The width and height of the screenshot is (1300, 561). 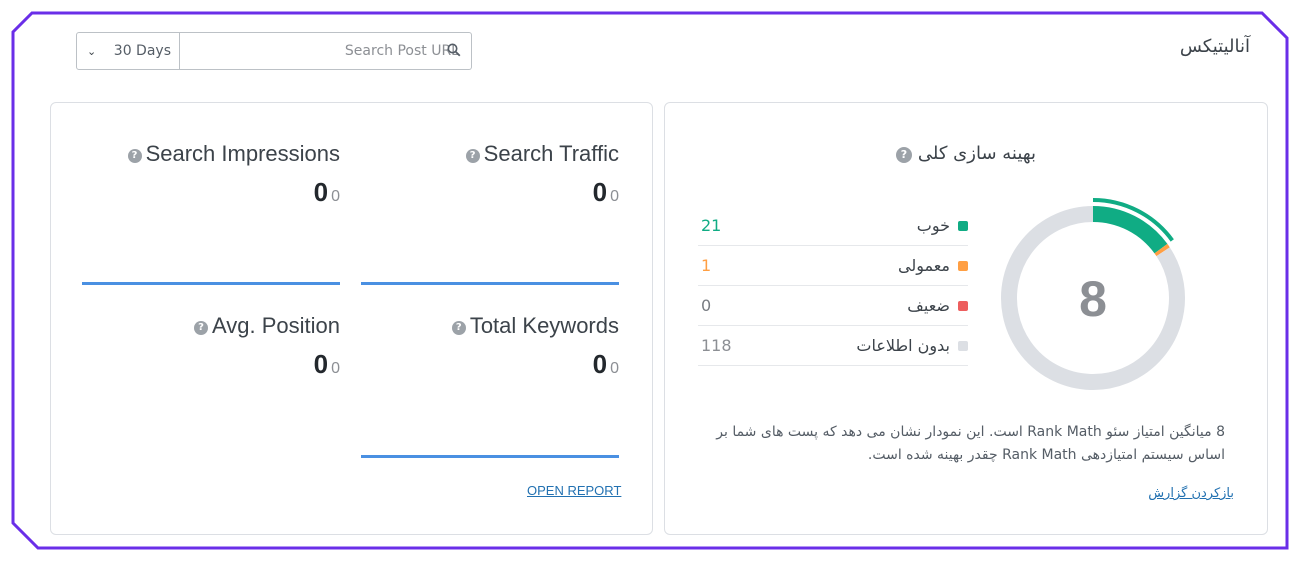 I want to click on search-placeholder: Search Post URL, so click(x=401, y=51).